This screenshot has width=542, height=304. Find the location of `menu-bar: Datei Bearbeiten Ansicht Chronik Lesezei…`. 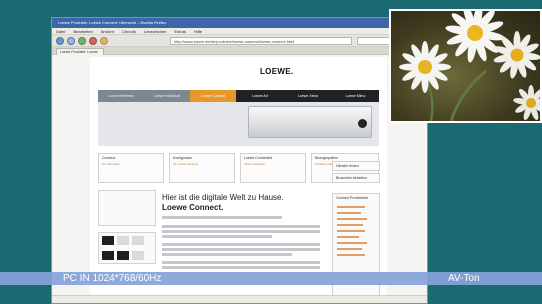

menu-bar: Datei Bearbeiten Ansicht Chronik Lesezei… is located at coordinates (239, 31).